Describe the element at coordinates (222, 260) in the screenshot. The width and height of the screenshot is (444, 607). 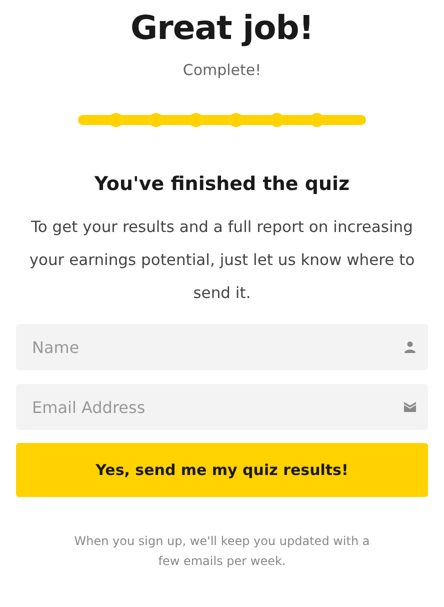
I see `description-text: To get your results and a full report on increasing your earnings potential, just let us know where to send it.` at that location.